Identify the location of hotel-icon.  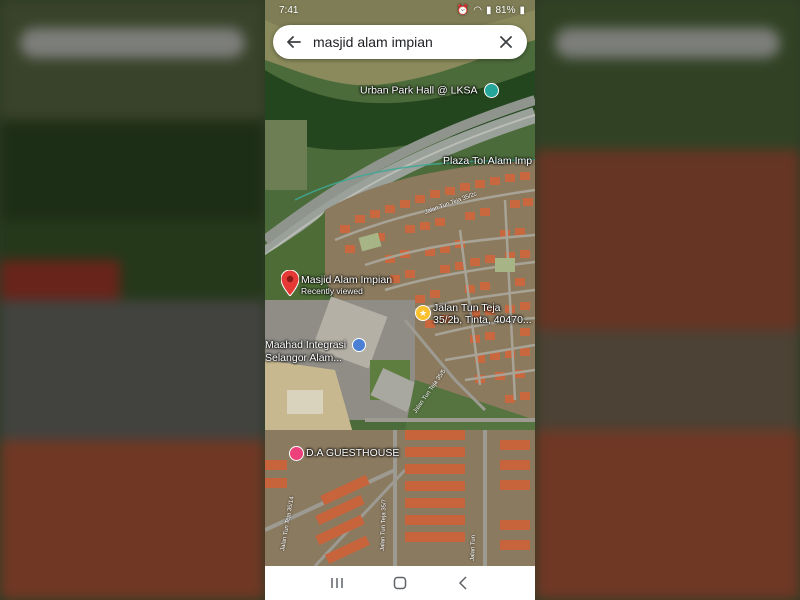
(296, 453).